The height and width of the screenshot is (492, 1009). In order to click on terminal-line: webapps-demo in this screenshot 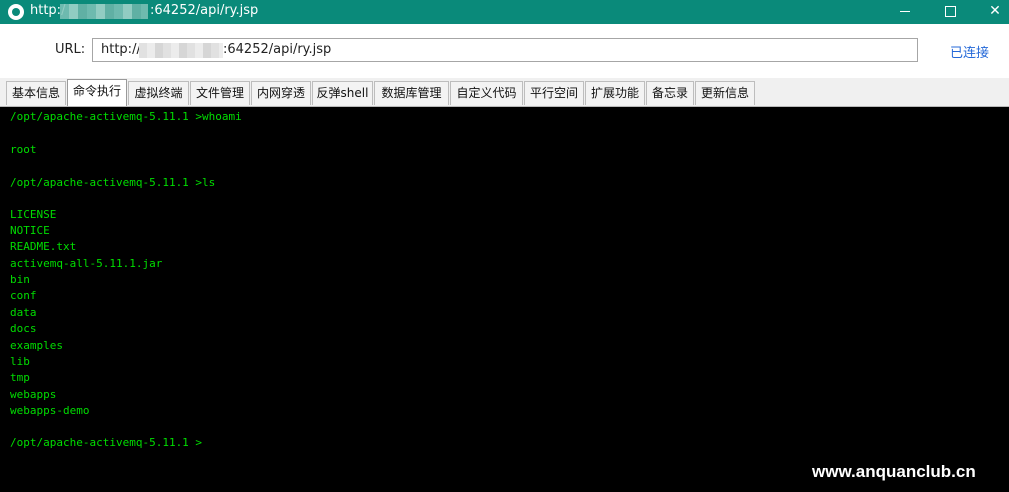, I will do `click(50, 410)`.